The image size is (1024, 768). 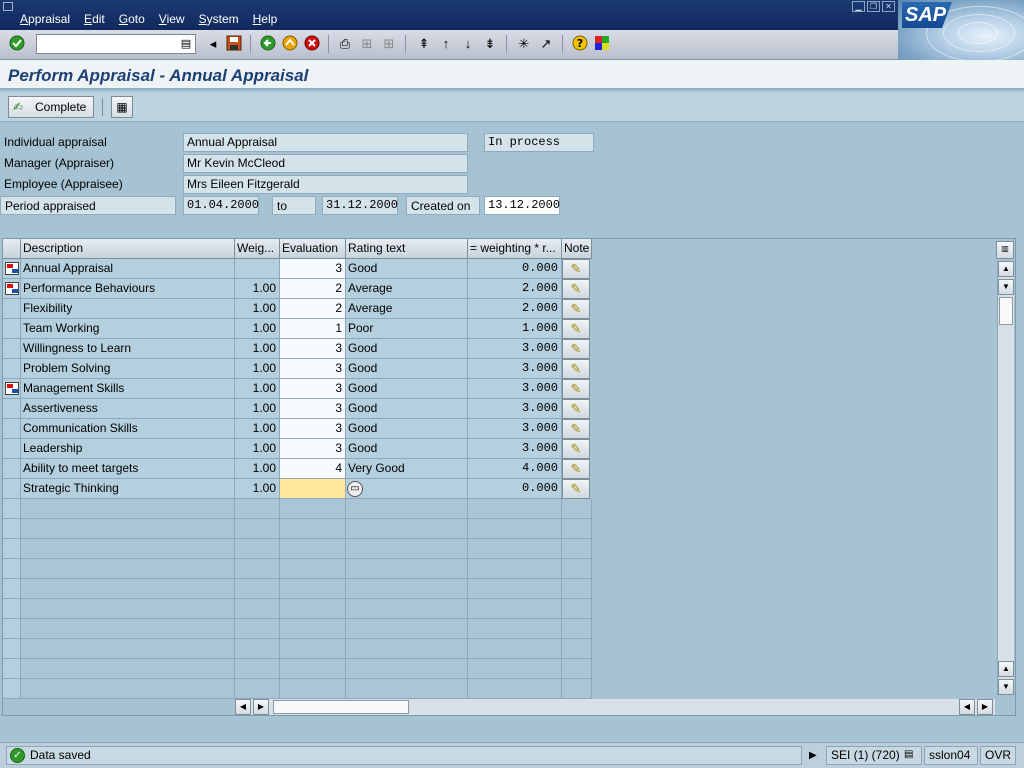 What do you see at coordinates (290, 44) in the screenshot?
I see `exit-icon` at bounding box center [290, 44].